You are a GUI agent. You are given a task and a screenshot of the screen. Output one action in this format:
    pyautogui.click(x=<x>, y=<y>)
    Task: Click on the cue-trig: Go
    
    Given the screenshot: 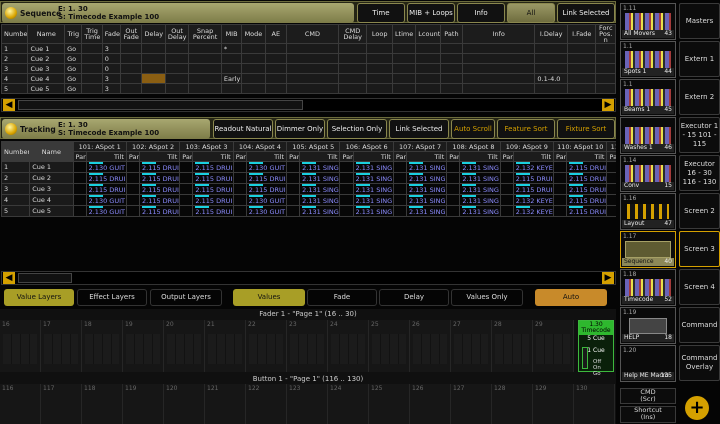 What is the action you would take?
    pyautogui.click(x=73, y=58)
    